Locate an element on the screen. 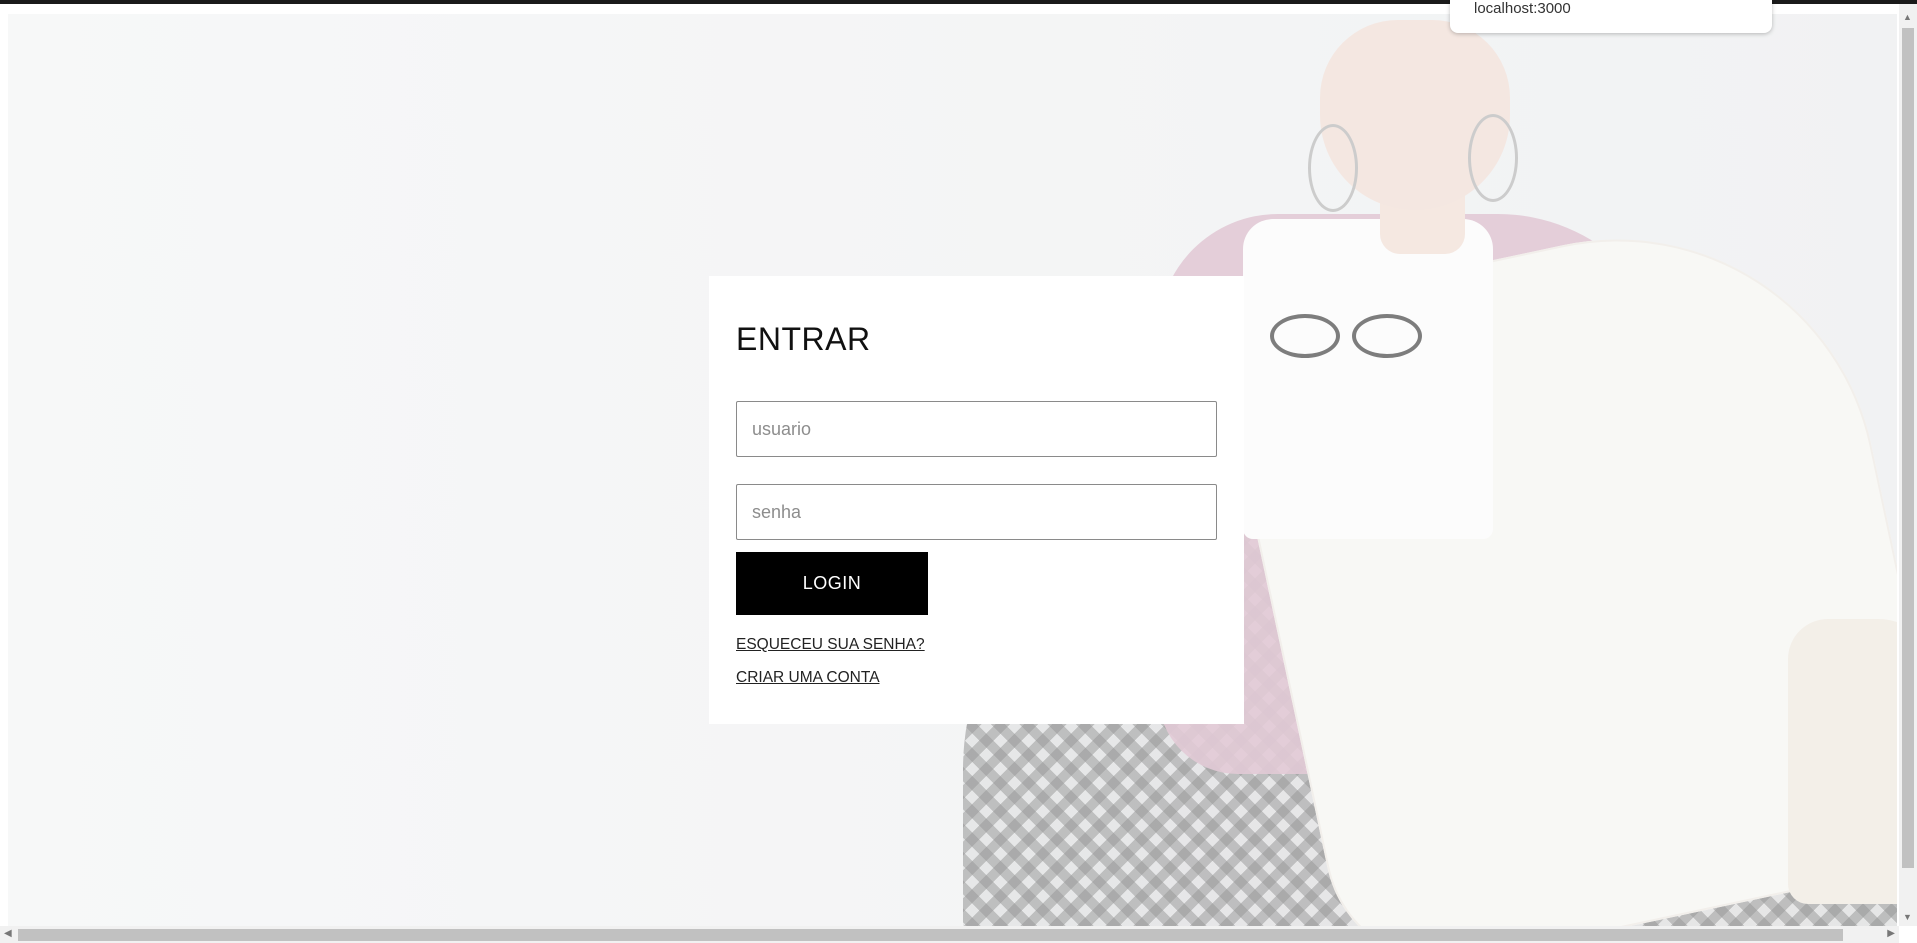 Image resolution: width=1917 pixels, height=943 pixels. create-account-link: CRIAR UMA CONTA is located at coordinates (808, 678).